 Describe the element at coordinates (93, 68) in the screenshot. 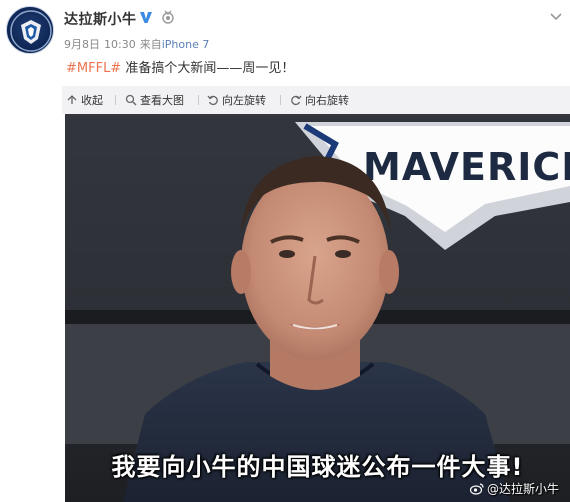

I see `hashtag-link: #MFFL#` at that location.